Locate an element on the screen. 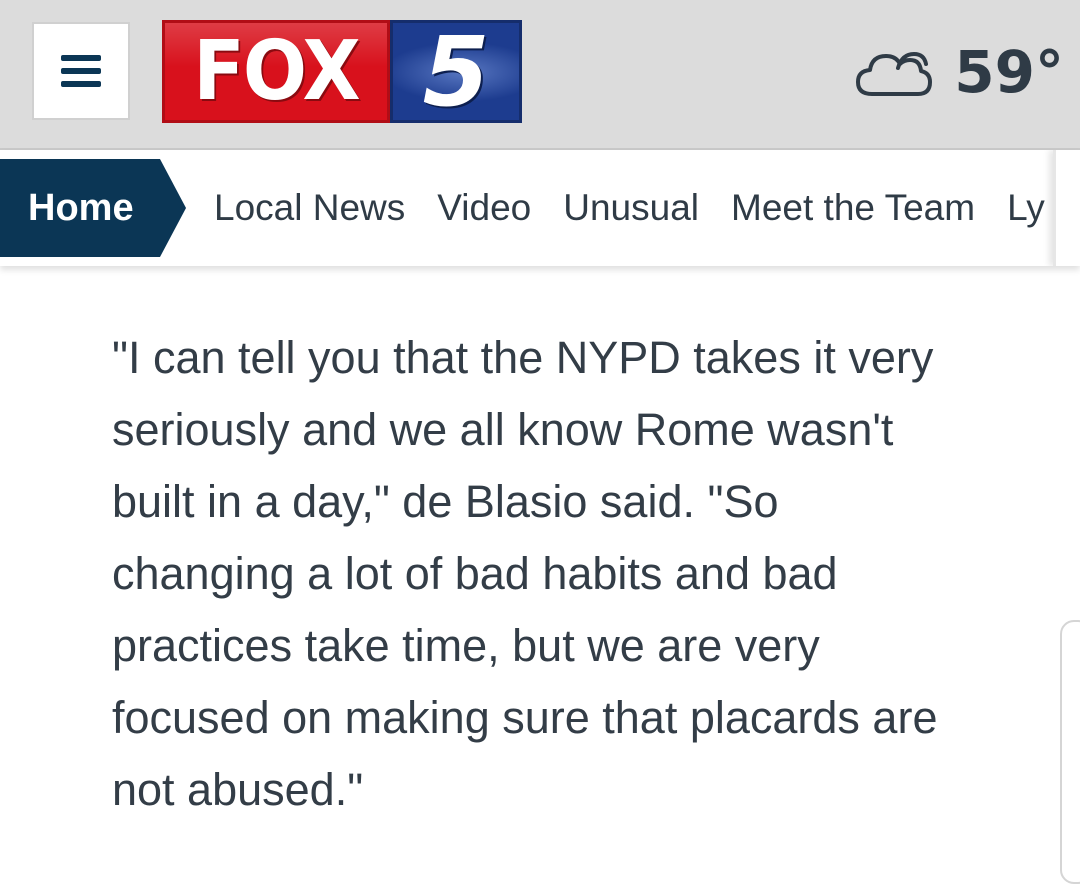  fox5-logo: FOX 5 is located at coordinates (342, 71).